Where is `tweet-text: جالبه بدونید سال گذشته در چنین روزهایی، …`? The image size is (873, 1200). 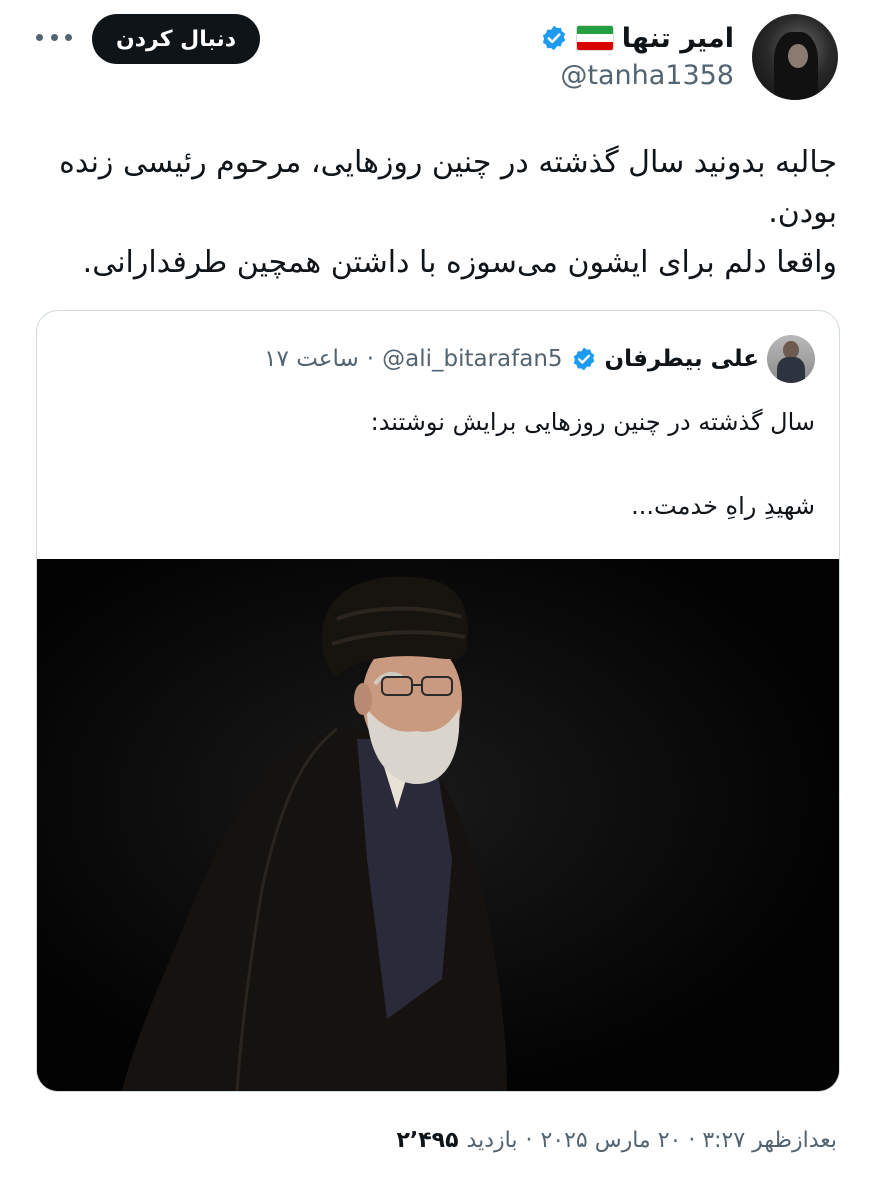
tweet-text: جالبه بدونید سال گذشته در چنین روزهایی، … is located at coordinates (437, 213).